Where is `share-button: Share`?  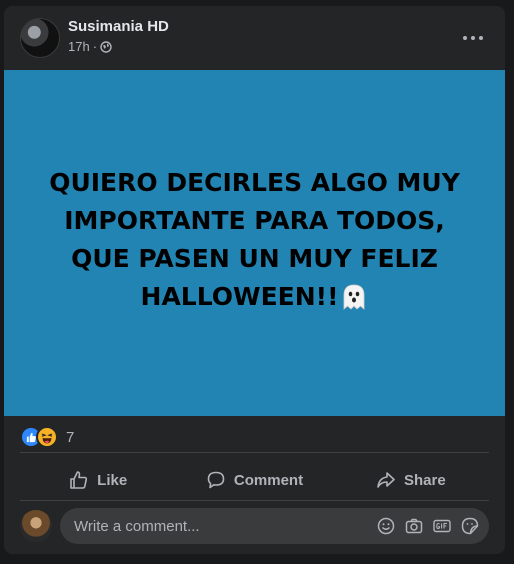
share-button: Share is located at coordinates (411, 480).